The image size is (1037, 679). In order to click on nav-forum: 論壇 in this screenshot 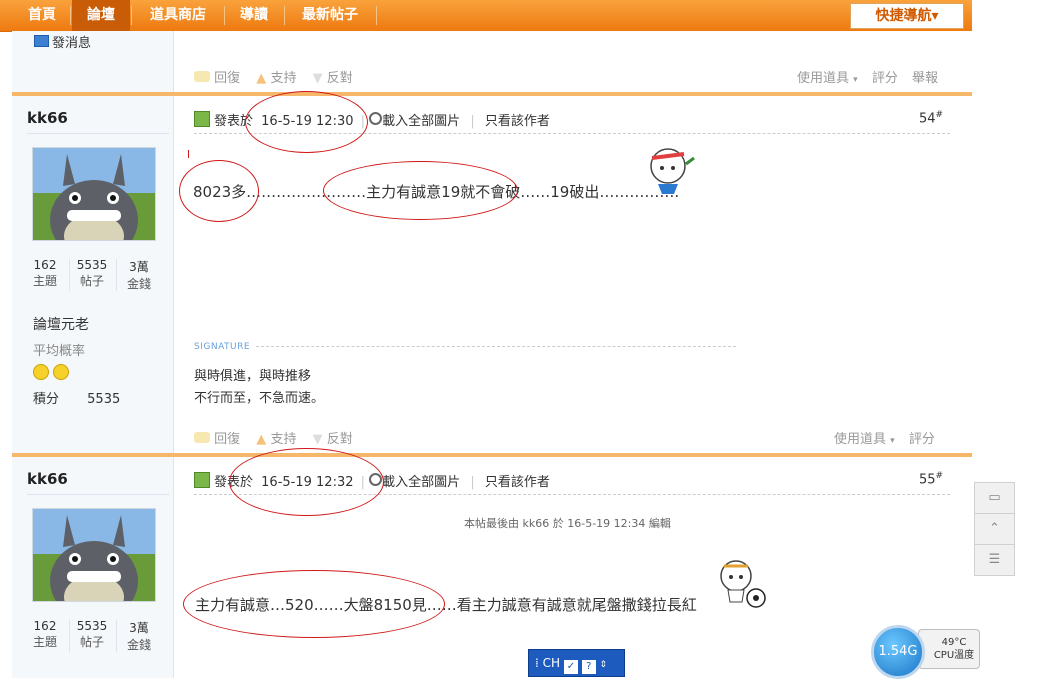, I will do `click(101, 15)`.